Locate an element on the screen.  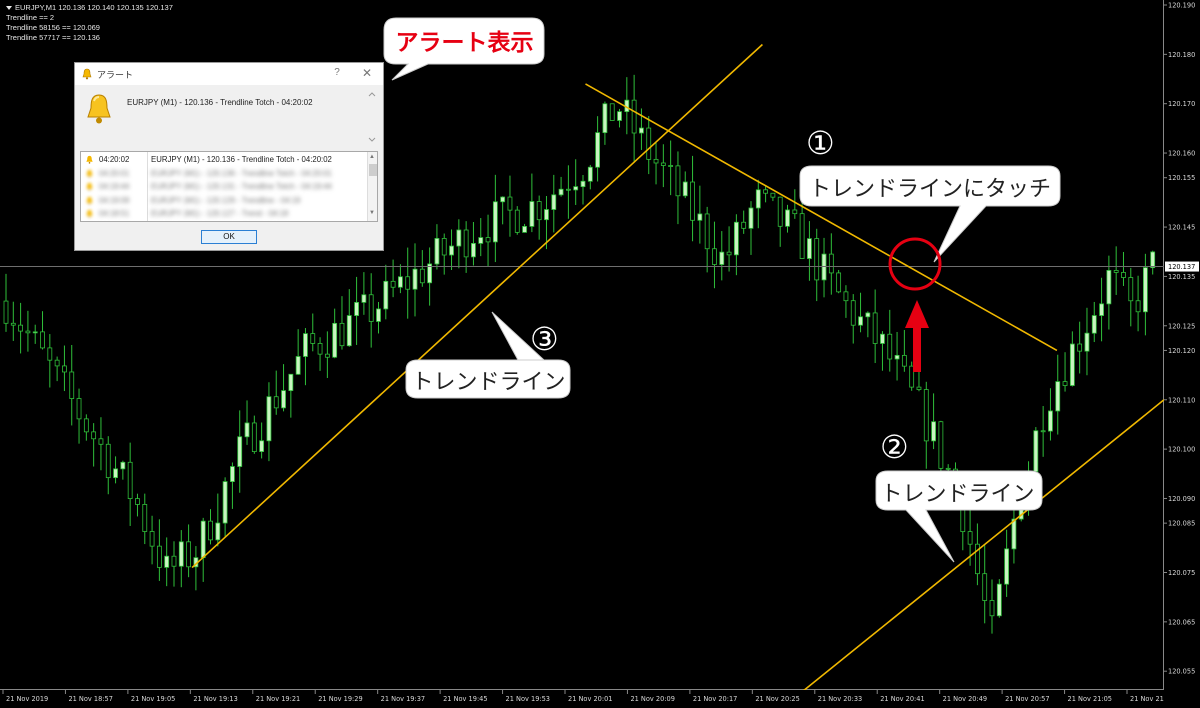
x-tick-label: 21 Nov 20:09 is located at coordinates (652, 699).